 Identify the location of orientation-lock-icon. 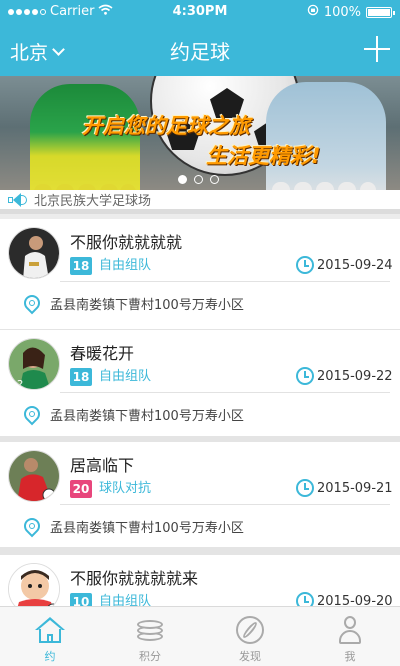
(313, 12).